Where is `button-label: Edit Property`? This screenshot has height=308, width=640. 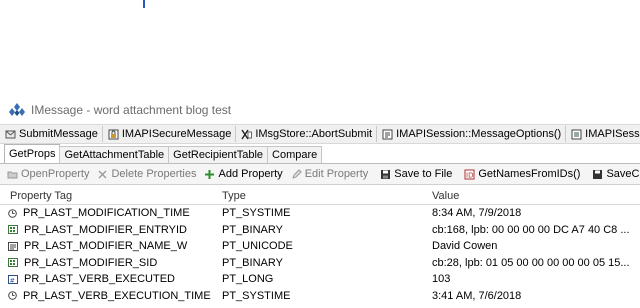 button-label: Edit Property is located at coordinates (336, 174).